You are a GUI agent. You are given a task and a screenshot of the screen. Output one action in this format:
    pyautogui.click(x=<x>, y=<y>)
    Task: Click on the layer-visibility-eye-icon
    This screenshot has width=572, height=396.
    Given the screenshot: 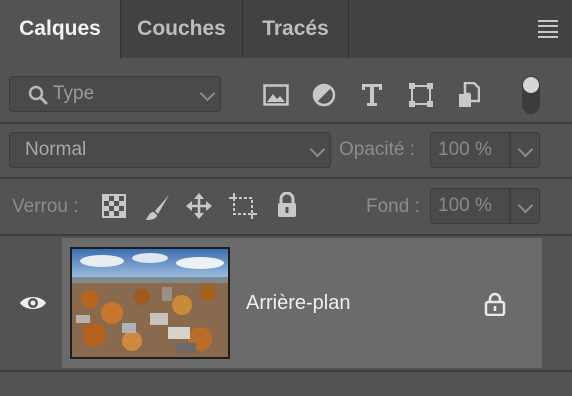 What is the action you would take?
    pyautogui.click(x=33, y=305)
    